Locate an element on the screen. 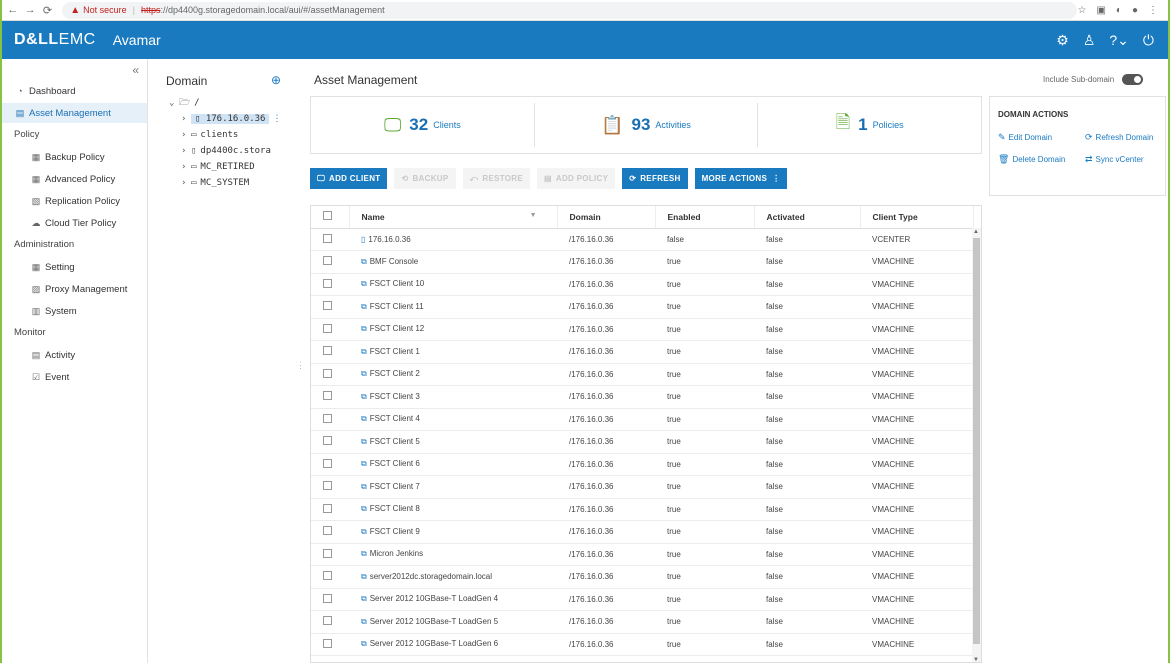 This screenshot has width=1170, height=663. tree-node-dp4400c: › ▯ dp4400c.stora is located at coordinates (226, 151).